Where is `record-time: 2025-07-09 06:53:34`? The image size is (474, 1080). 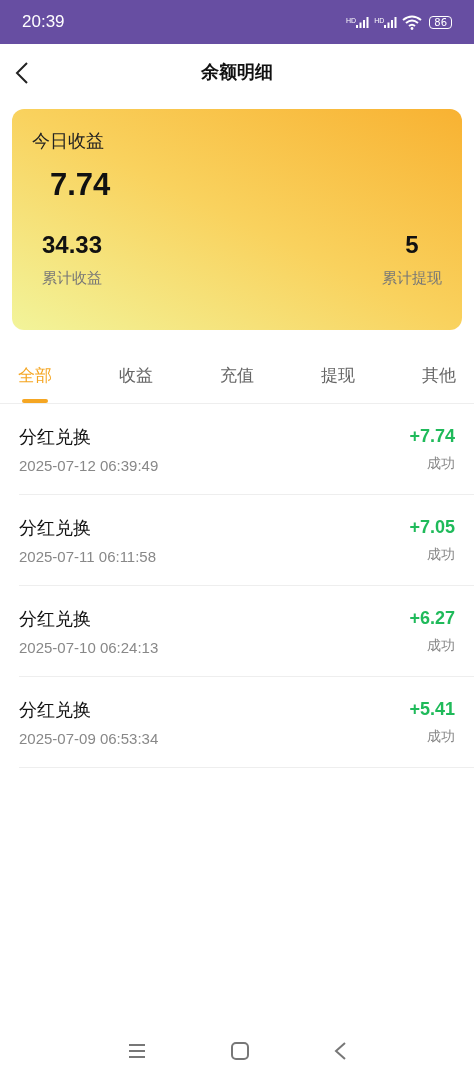 record-time: 2025-07-09 06:53:34 is located at coordinates (89, 738).